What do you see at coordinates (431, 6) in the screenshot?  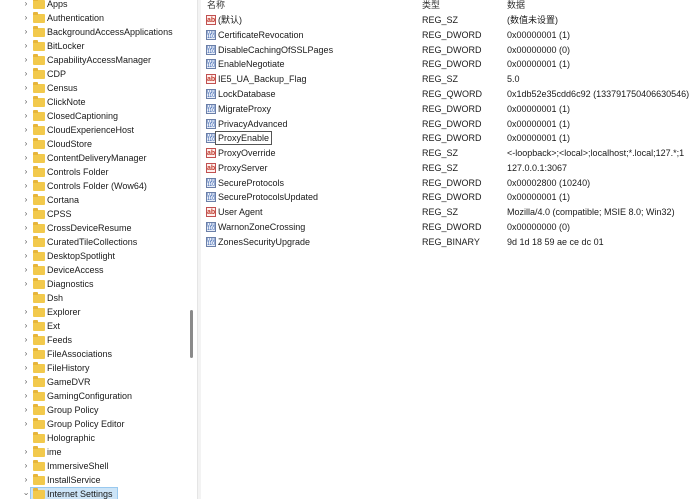 I see `column-header-type: 类型` at bounding box center [431, 6].